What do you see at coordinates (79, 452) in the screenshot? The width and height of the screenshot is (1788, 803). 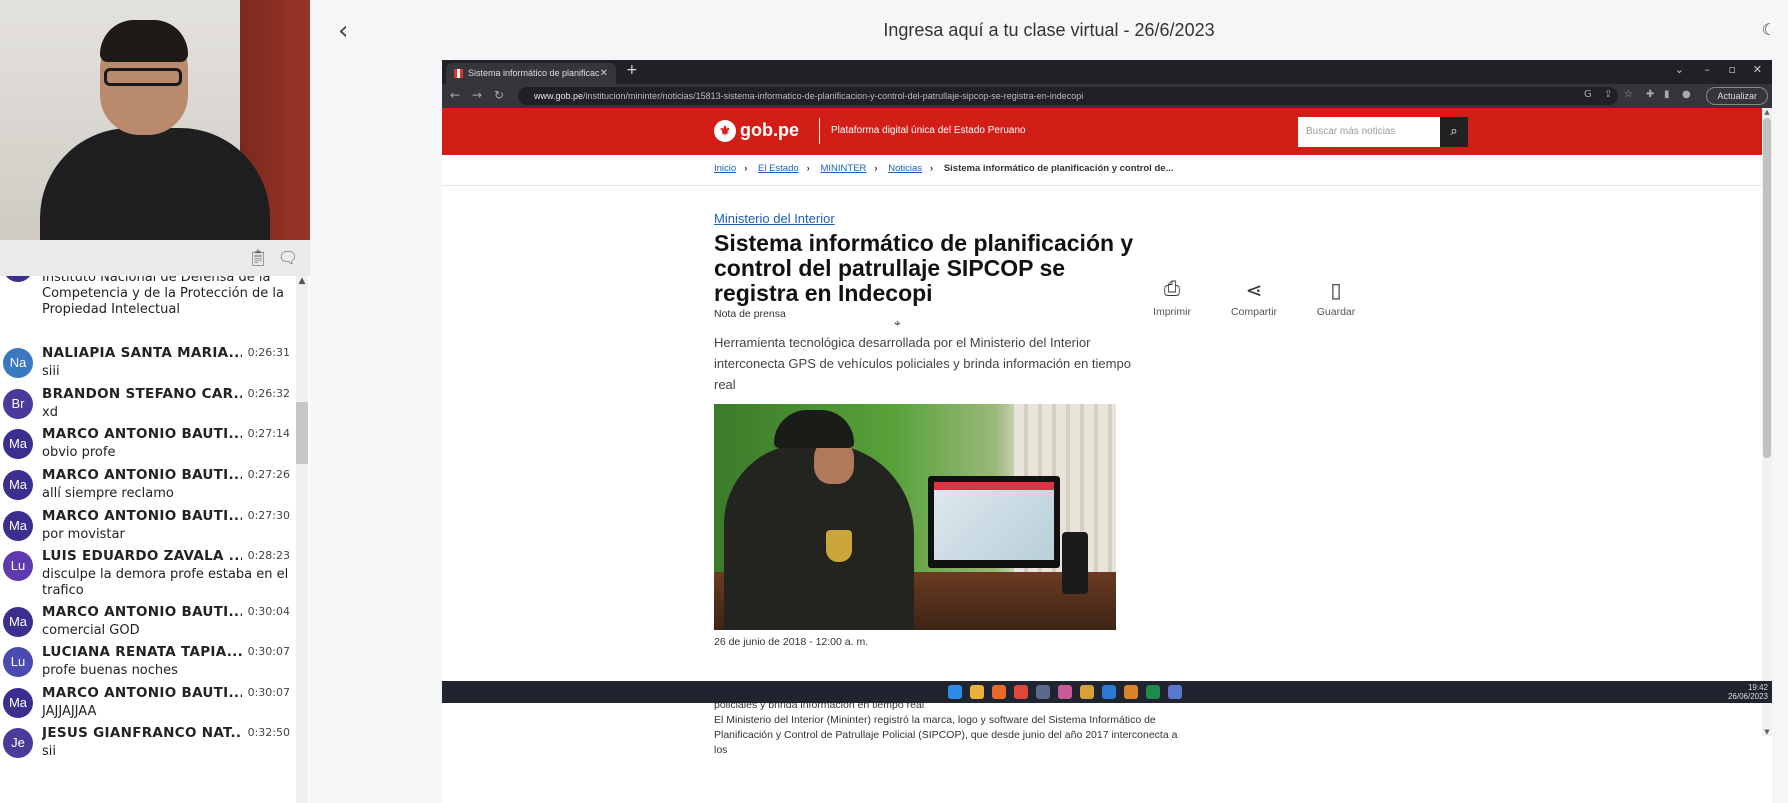 I see `message-text: obvio profe` at bounding box center [79, 452].